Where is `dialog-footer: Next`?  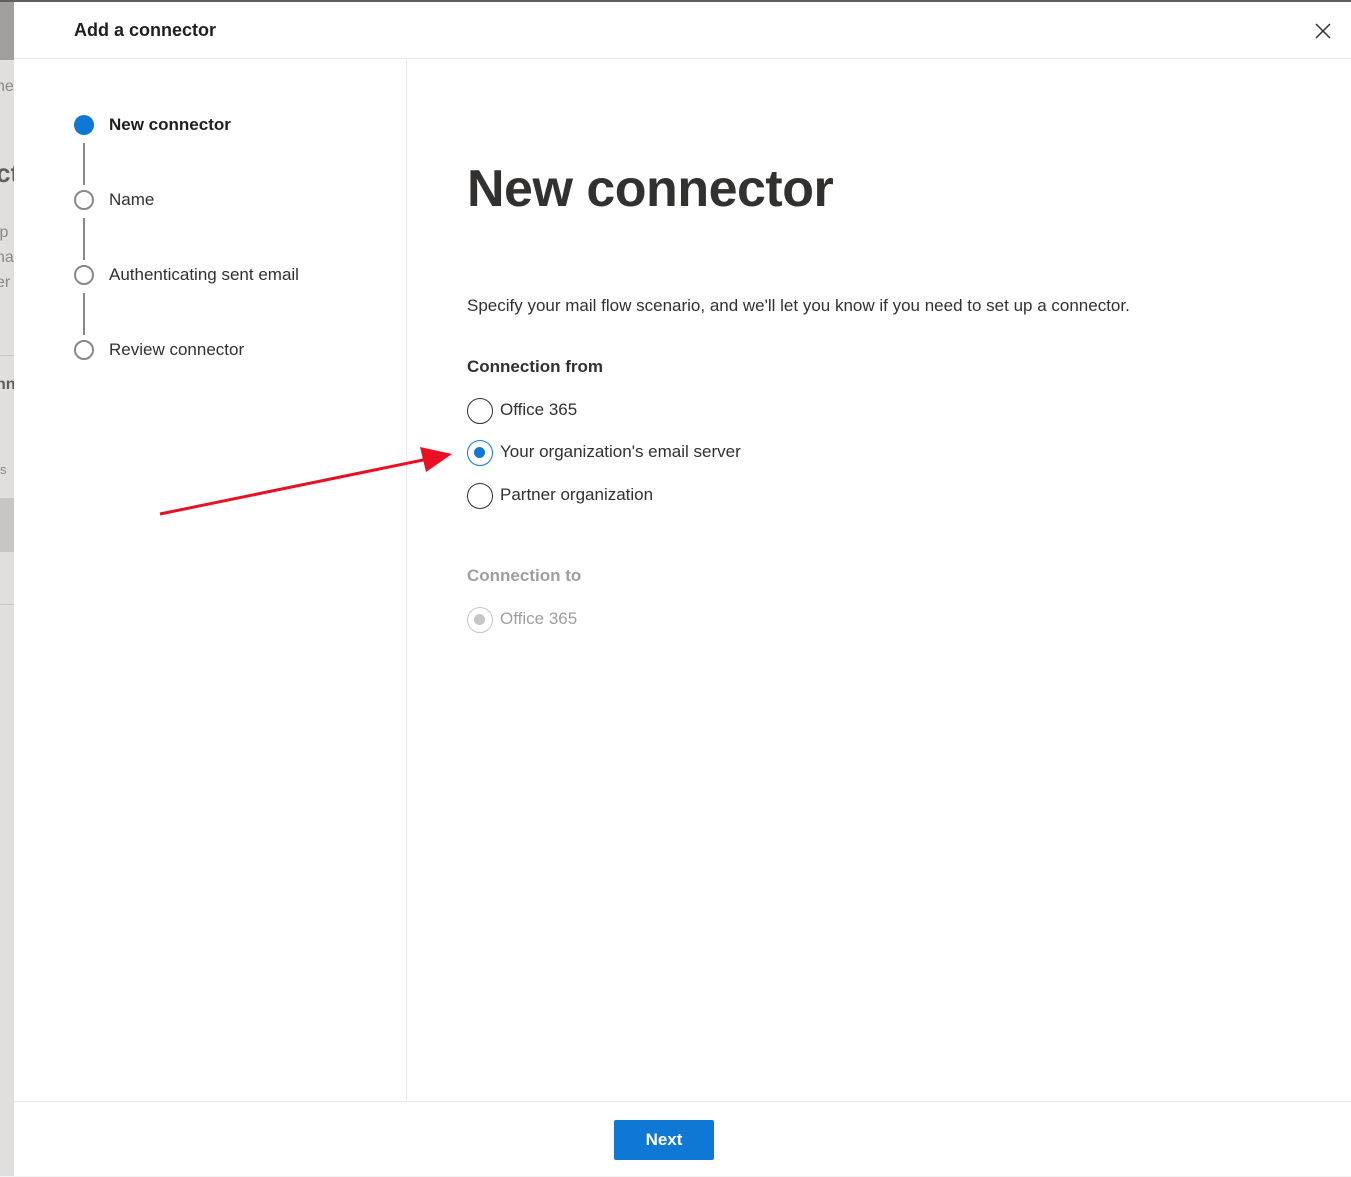
dialog-footer: Next is located at coordinates (682, 1139).